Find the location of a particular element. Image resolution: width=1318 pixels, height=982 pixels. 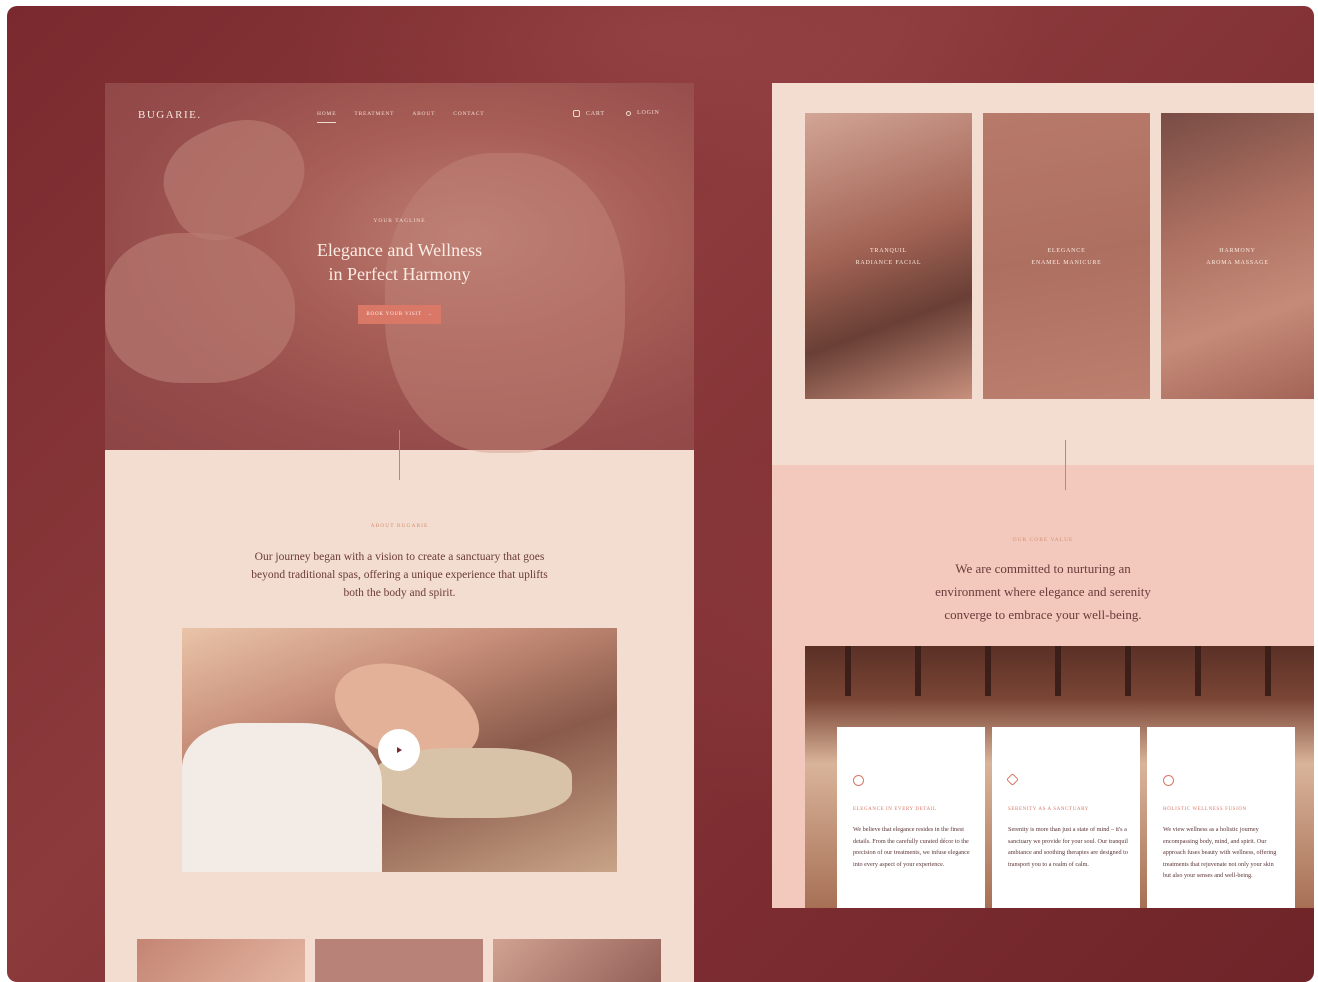

treatment-card-facial: TRANQUIL RADIANCE FACIAL is located at coordinates (888, 256).